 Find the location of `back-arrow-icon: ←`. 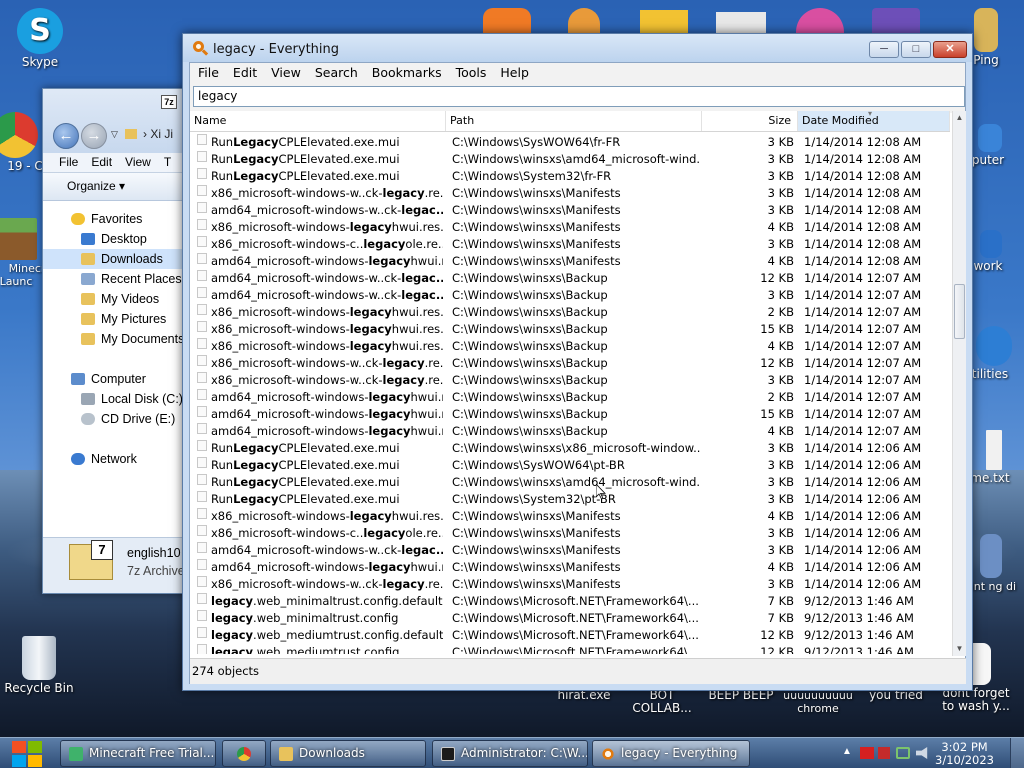

back-arrow-icon: ← is located at coordinates (66, 136).